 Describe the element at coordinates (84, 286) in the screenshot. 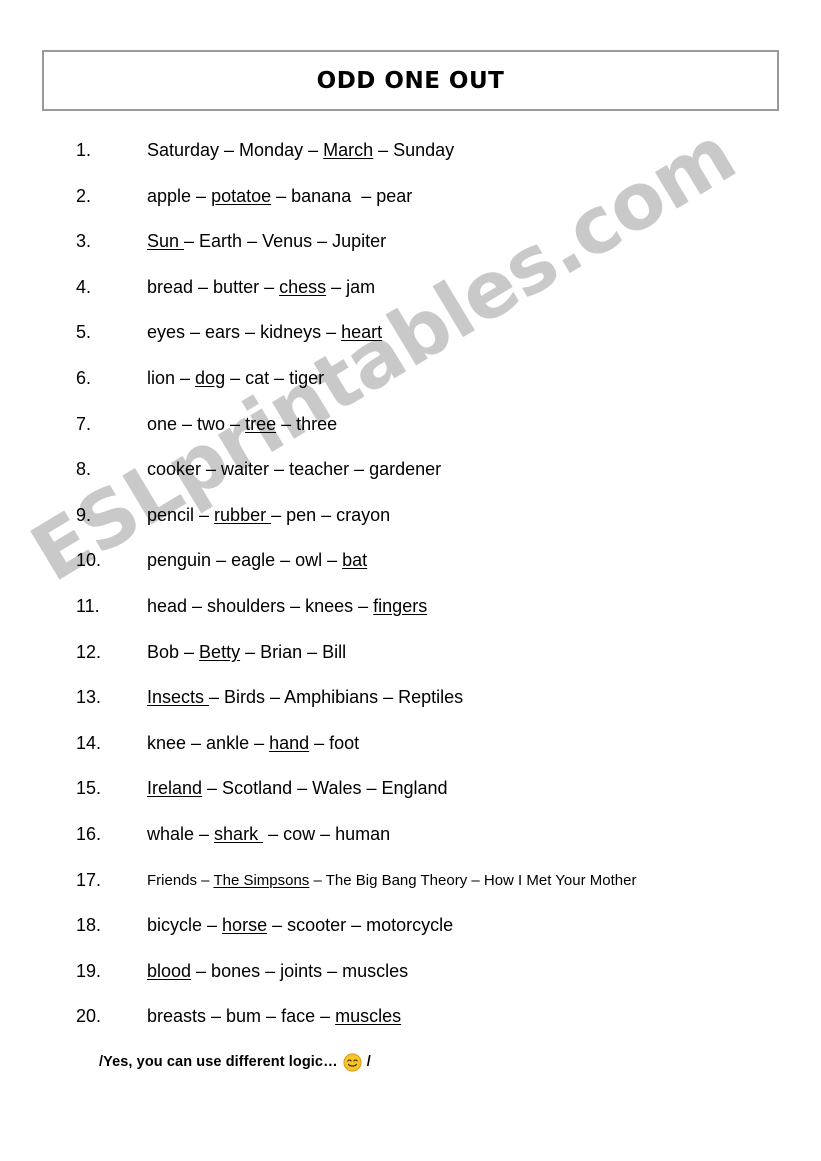

I see `item-number: 4.` at that location.